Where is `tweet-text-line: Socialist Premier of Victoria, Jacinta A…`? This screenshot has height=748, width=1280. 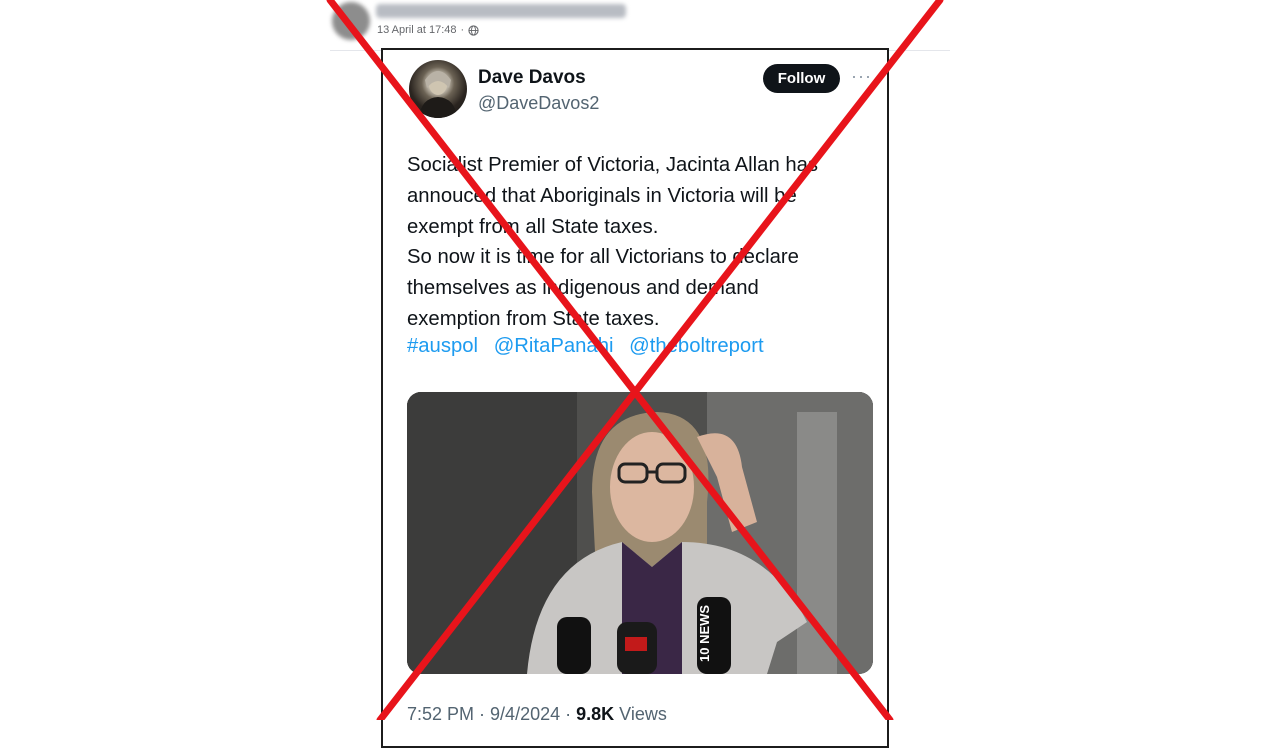 tweet-text-line: Socialist Premier of Victoria, Jacinta A… is located at coordinates (613, 165).